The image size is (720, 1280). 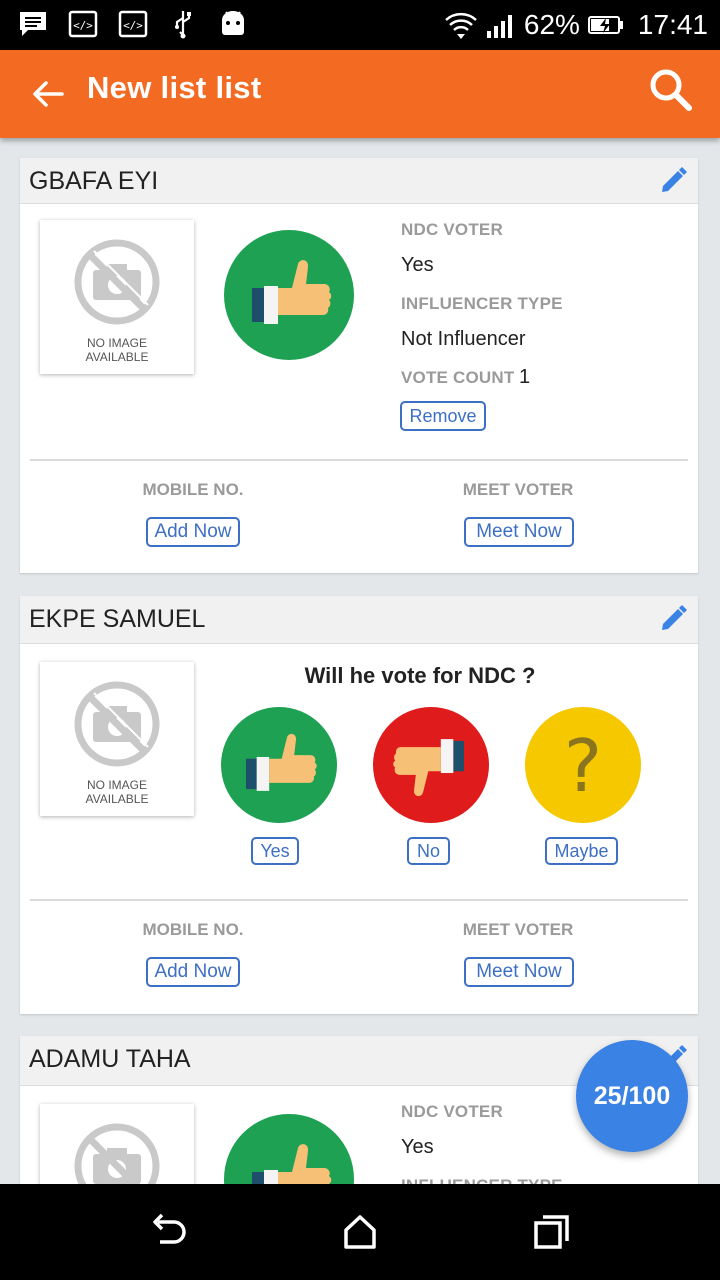 What do you see at coordinates (359, 620) in the screenshot?
I see `card-header: EKPE SAMUEL` at bounding box center [359, 620].